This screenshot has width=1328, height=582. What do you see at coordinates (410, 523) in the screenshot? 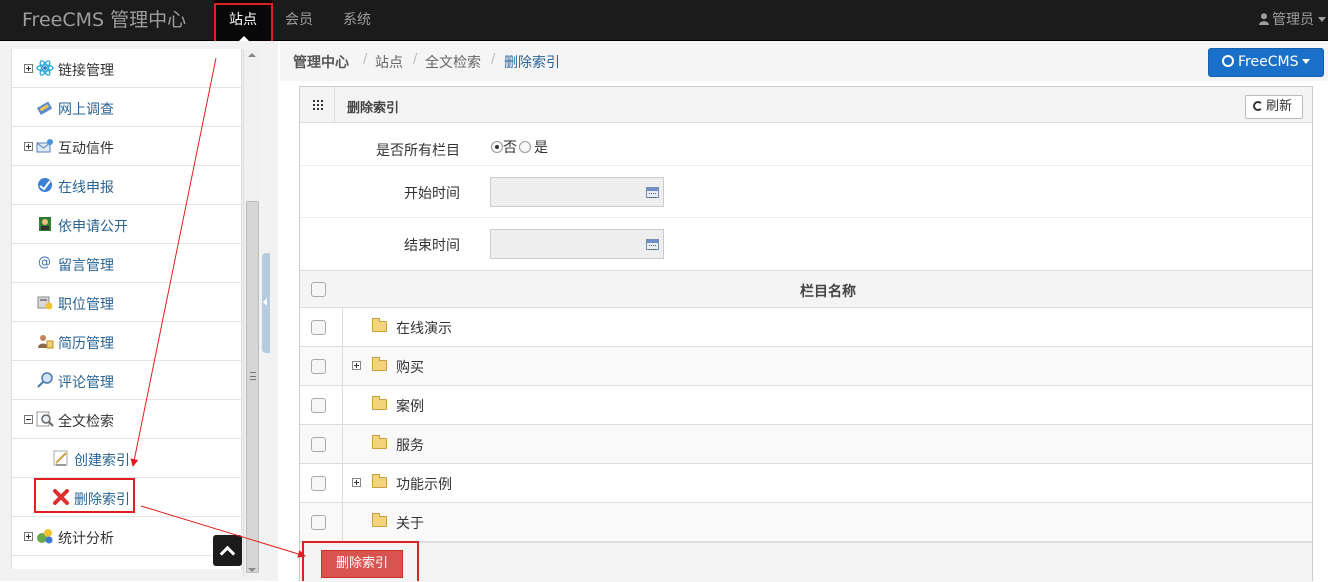
I see `column-name: 关于` at bounding box center [410, 523].